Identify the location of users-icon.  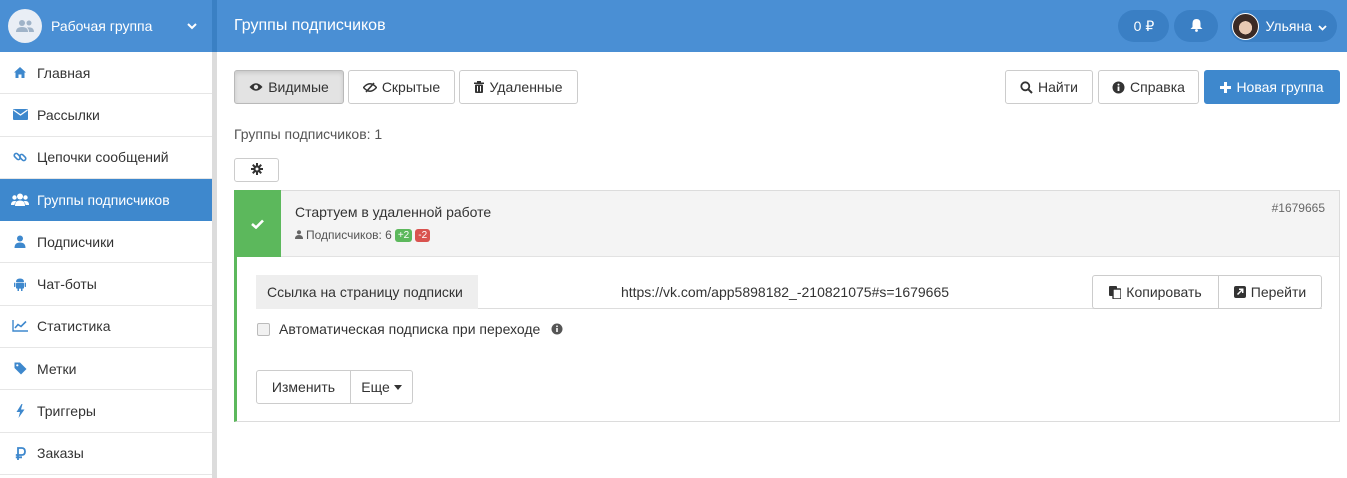
(20, 200).